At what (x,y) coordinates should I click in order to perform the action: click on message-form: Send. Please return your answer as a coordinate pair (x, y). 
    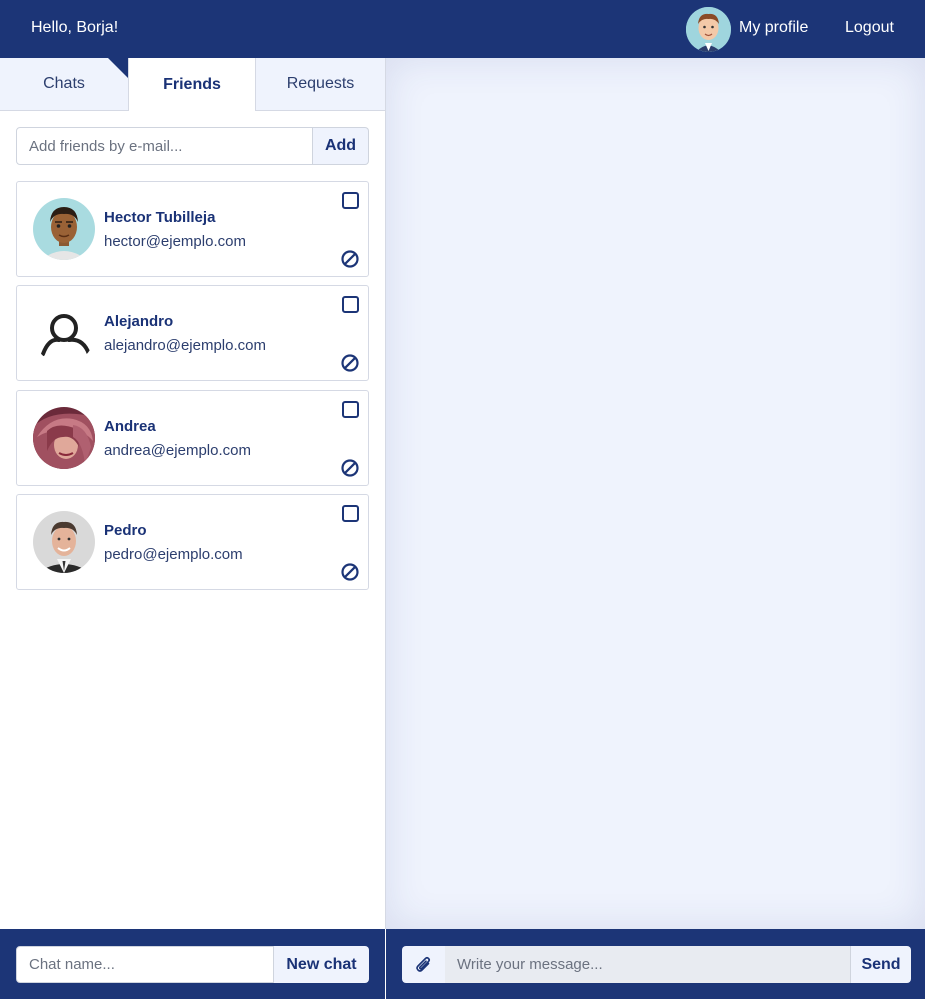
    Looking at the image, I should click on (656, 964).